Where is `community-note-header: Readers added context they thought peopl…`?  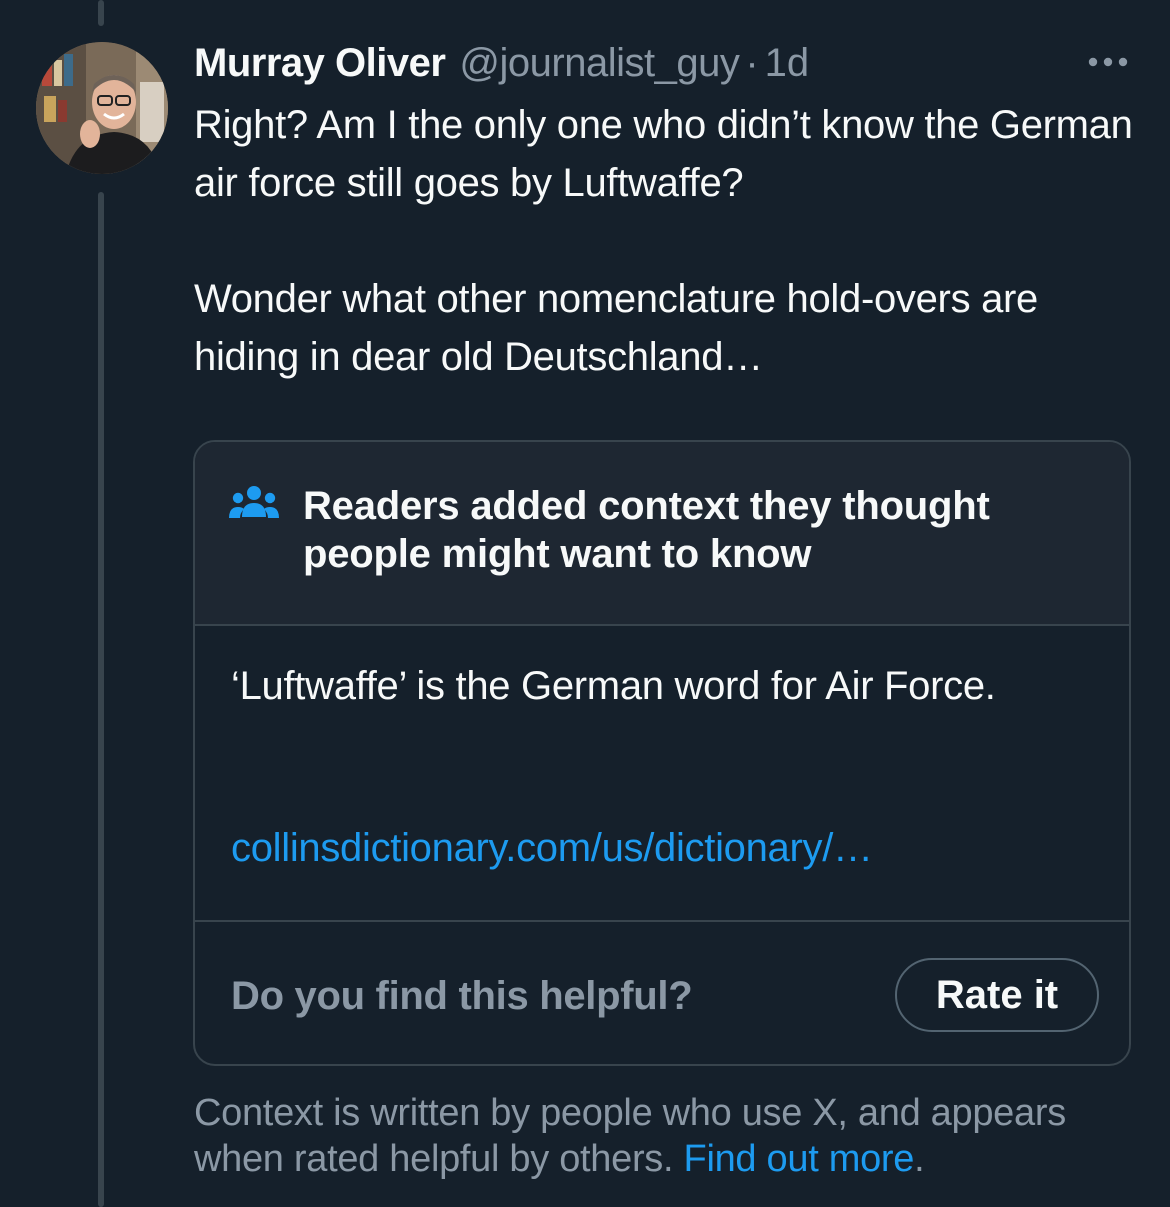 community-note-header: Readers added context they thought peopl… is located at coordinates (662, 534).